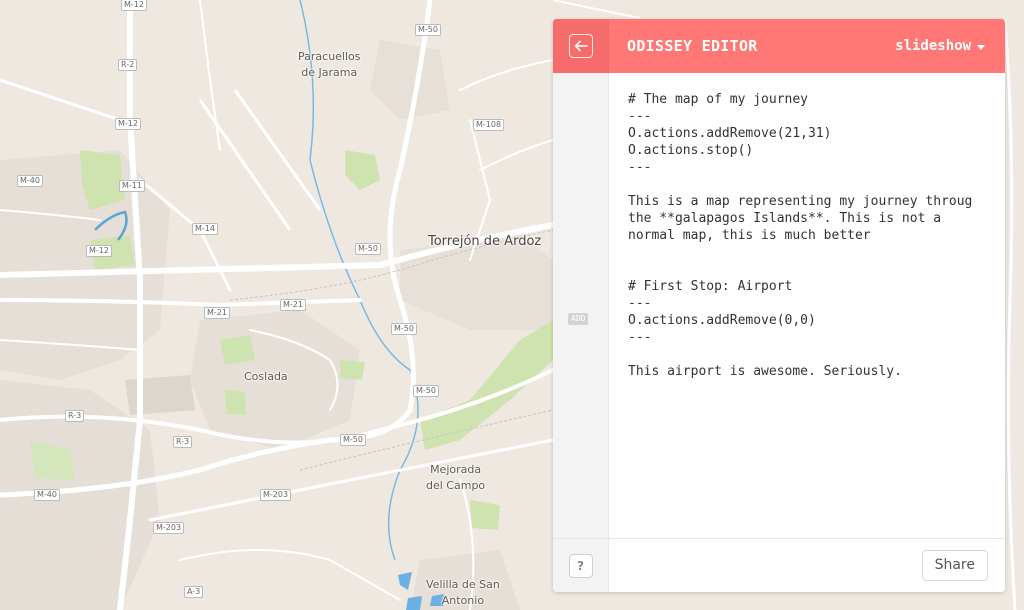  What do you see at coordinates (463, 584) in the screenshot?
I see `place-line: Velilla de San` at bounding box center [463, 584].